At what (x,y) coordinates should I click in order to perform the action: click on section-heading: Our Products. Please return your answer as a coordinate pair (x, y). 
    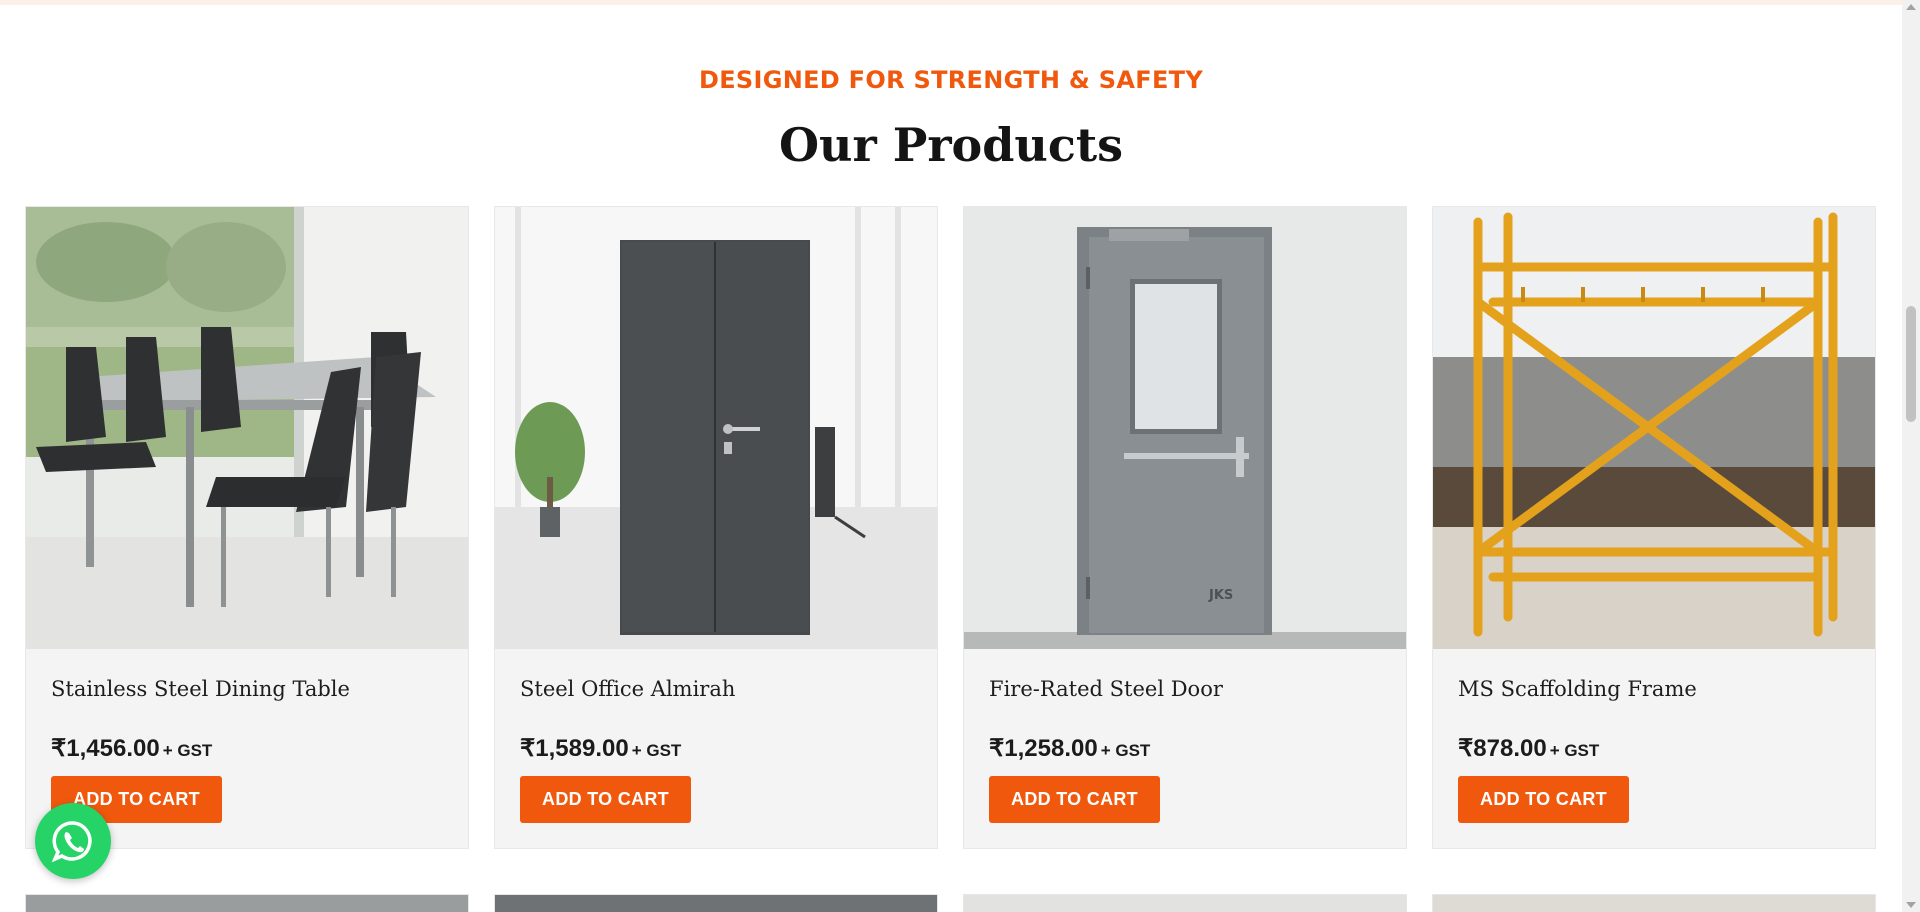
    Looking at the image, I should click on (951, 145).